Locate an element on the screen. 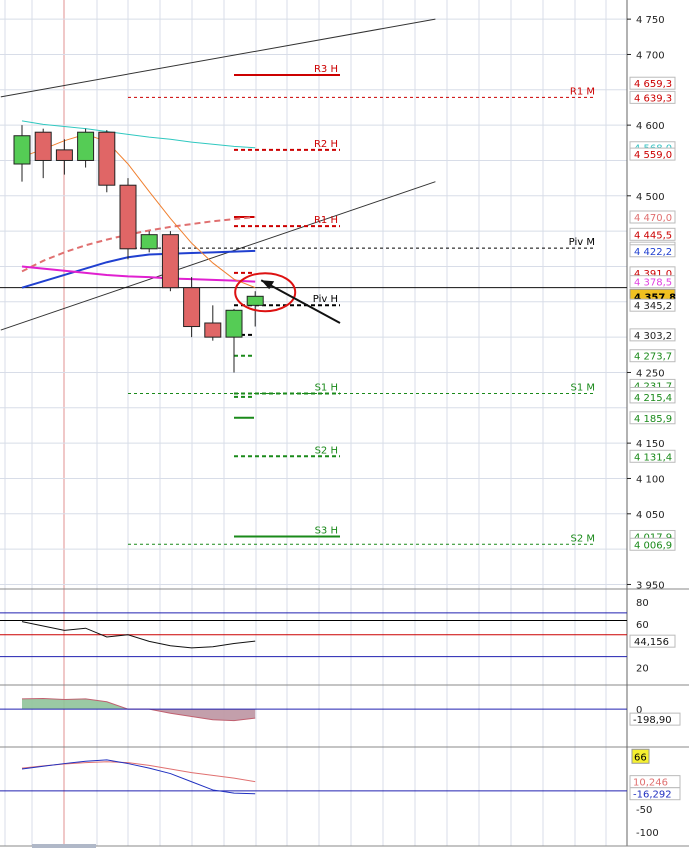 The width and height of the screenshot is (689, 849). pivot-level-label: S3 H is located at coordinates (326, 530).